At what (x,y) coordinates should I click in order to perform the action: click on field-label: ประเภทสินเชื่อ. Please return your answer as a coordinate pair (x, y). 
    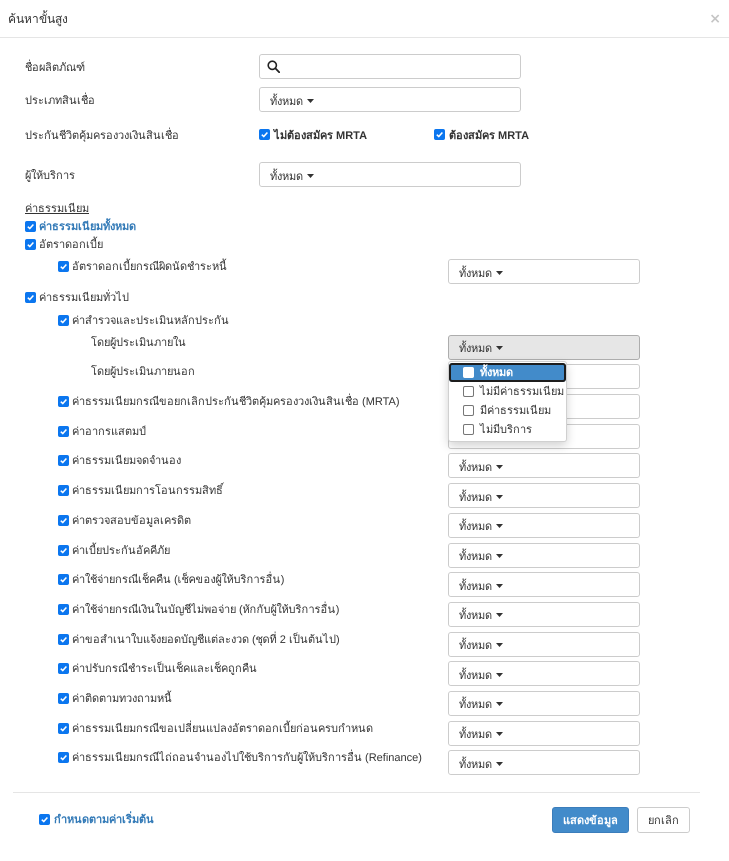
    Looking at the image, I should click on (60, 100).